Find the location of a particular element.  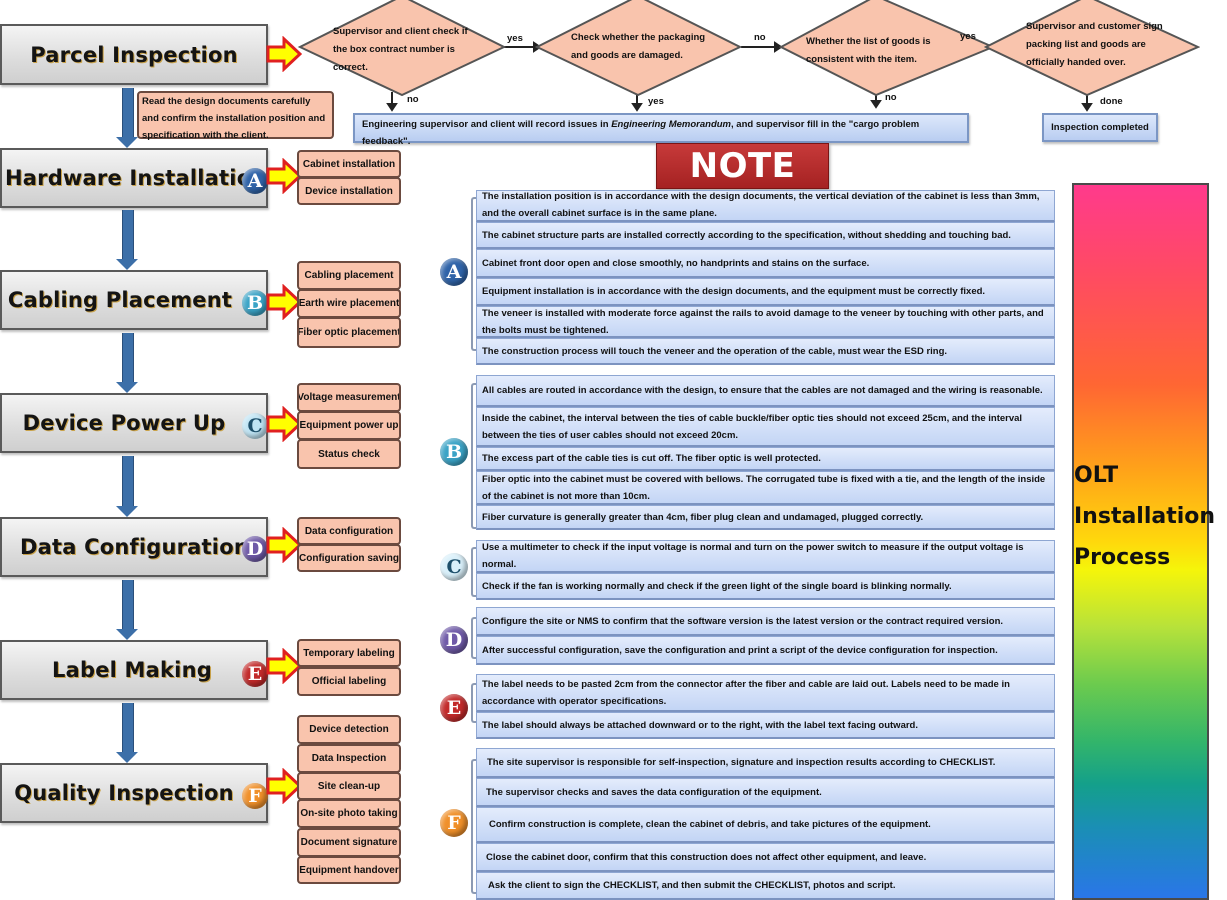

title-line: OLT is located at coordinates (1096, 475).